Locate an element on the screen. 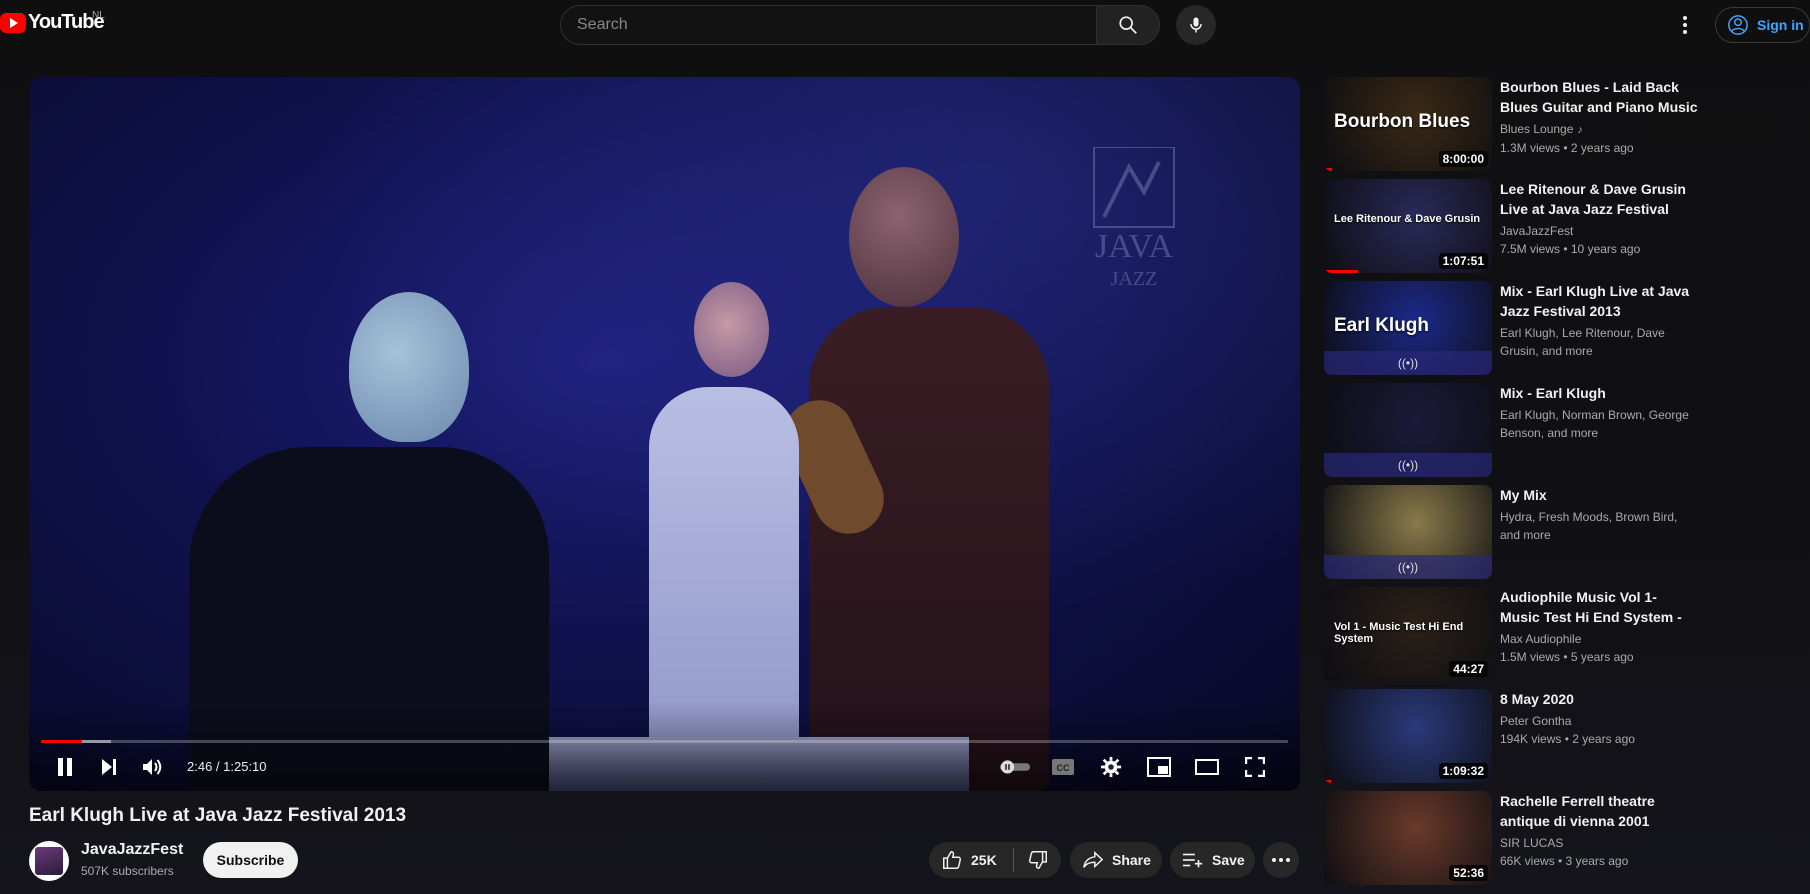 The width and height of the screenshot is (1810, 894). autoplay-toggle is located at coordinates (1015, 767).